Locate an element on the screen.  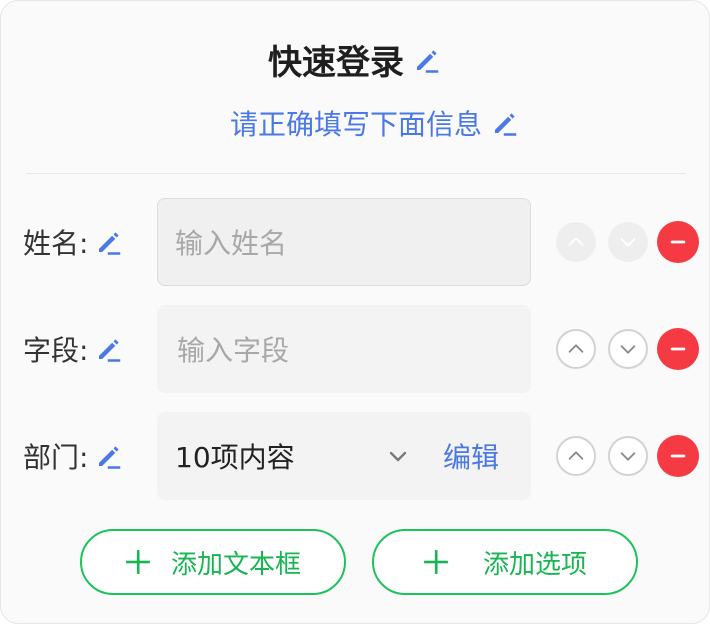
field-label-custom: 字段: is located at coordinates (73, 349).